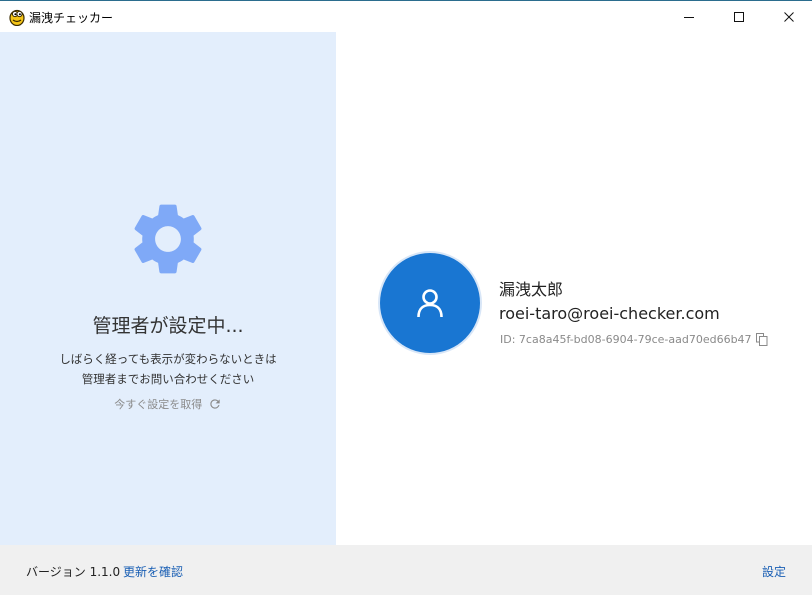 The width and height of the screenshot is (812, 595). Describe the element at coordinates (71, 18) in the screenshot. I see `window-title: 漏洩チェッカー` at that location.